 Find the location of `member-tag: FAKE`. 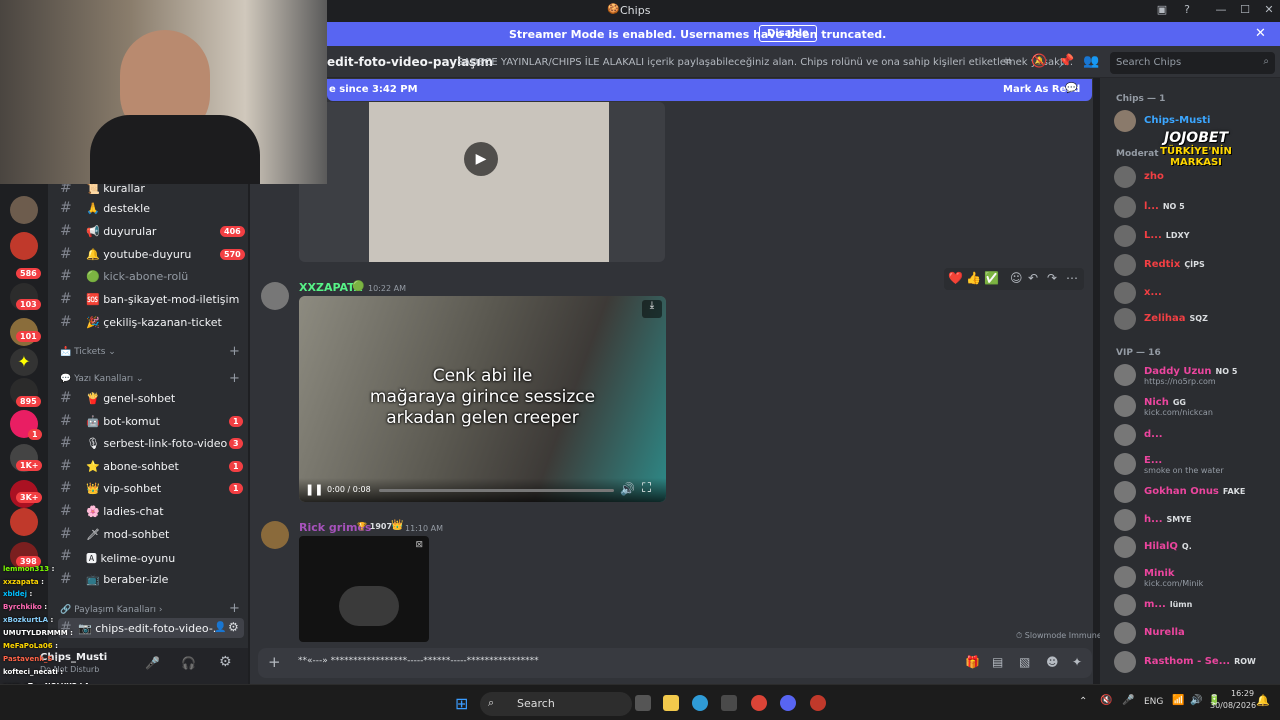

member-tag: FAKE is located at coordinates (1234, 491).